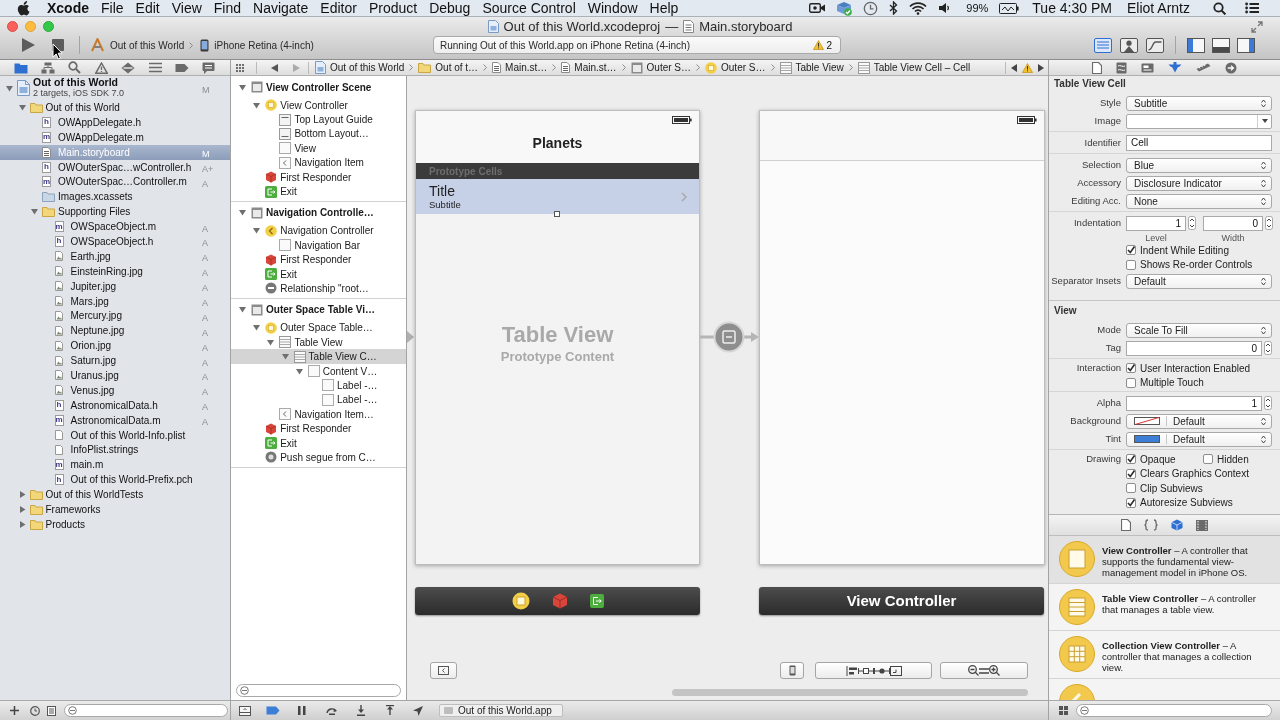 This screenshot has width=1280, height=720. What do you see at coordinates (1147, 67) in the screenshot?
I see `id-card-icon` at bounding box center [1147, 67].